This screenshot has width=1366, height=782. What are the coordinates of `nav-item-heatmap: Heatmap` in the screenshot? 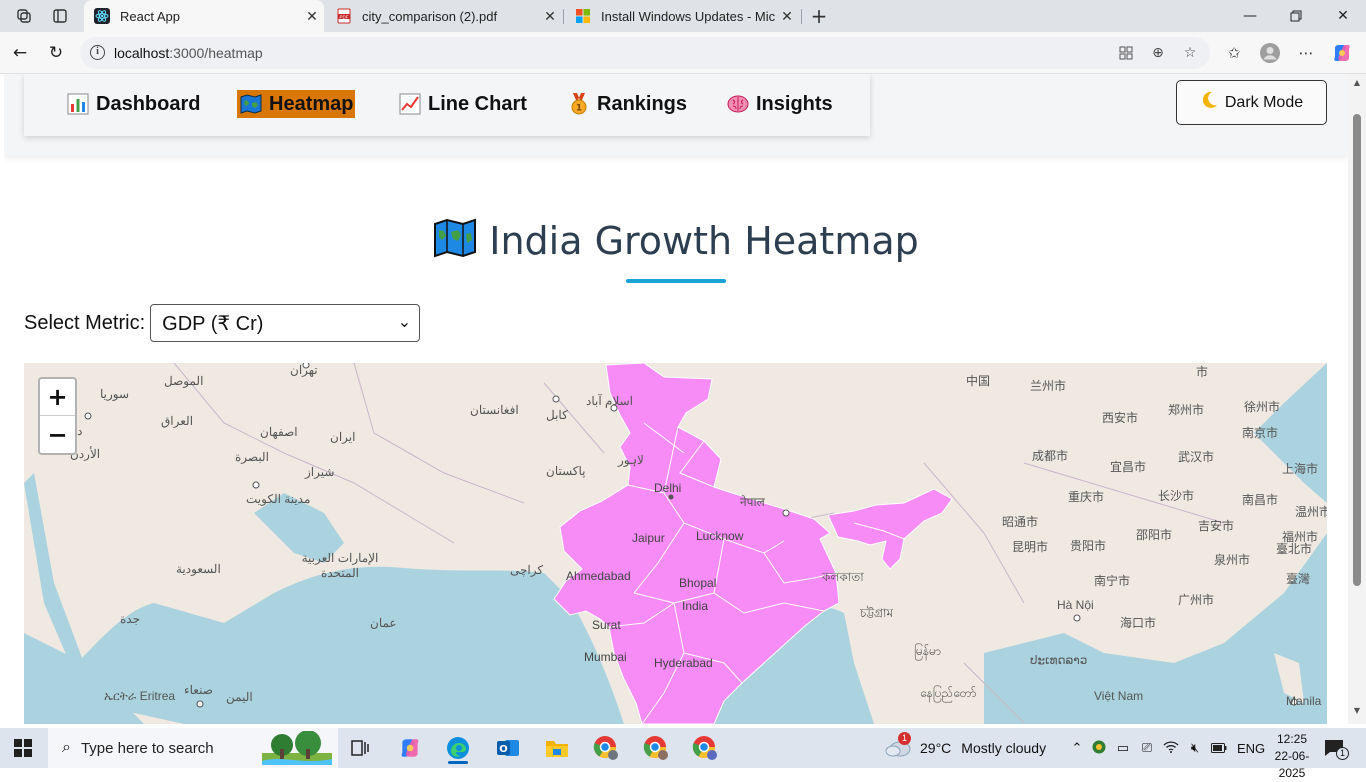 It's located at (296, 104).